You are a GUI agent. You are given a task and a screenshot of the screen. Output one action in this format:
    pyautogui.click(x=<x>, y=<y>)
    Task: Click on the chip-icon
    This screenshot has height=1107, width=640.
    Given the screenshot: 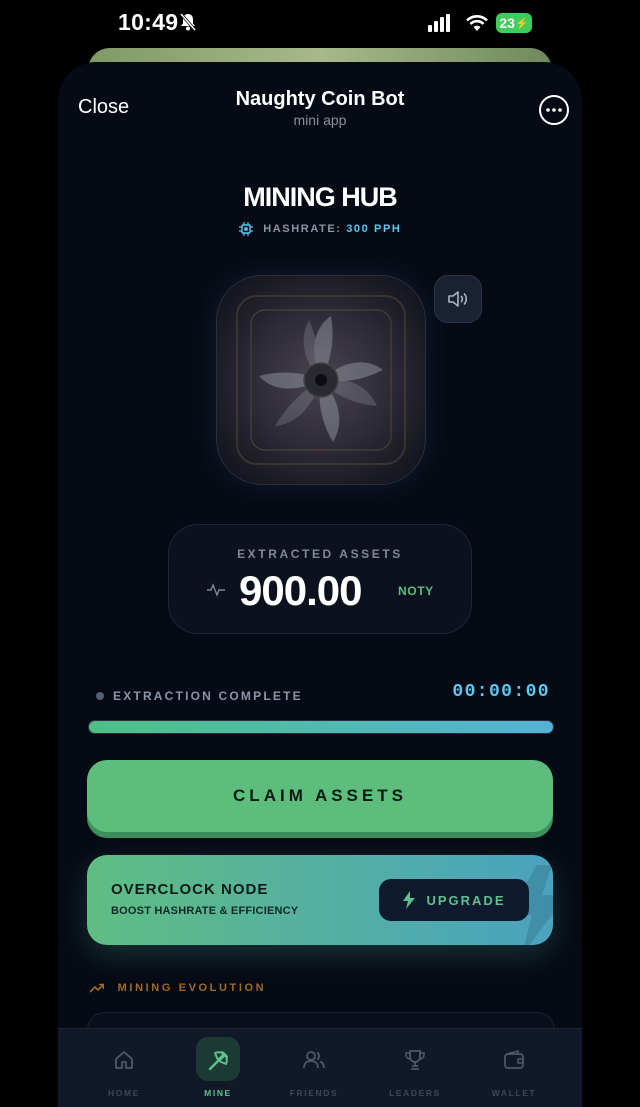 What is the action you would take?
    pyautogui.click(x=245, y=229)
    